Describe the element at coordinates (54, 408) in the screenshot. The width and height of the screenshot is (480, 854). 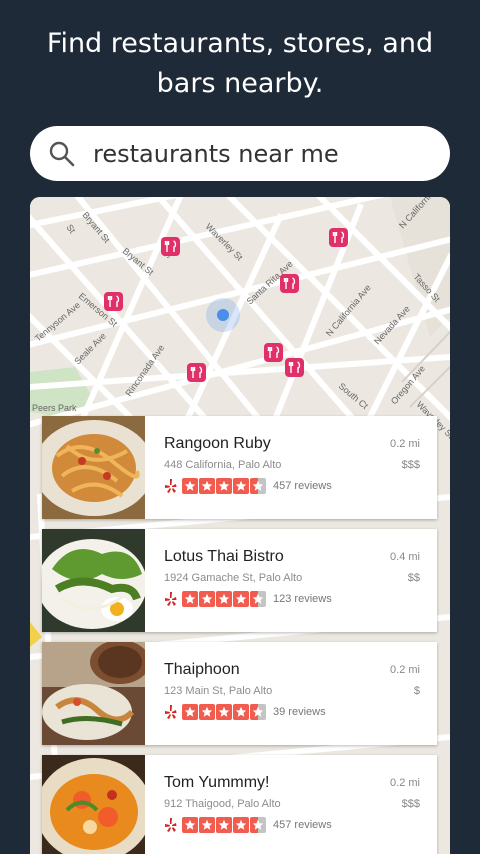
I see `park-label: Peers Park` at that location.